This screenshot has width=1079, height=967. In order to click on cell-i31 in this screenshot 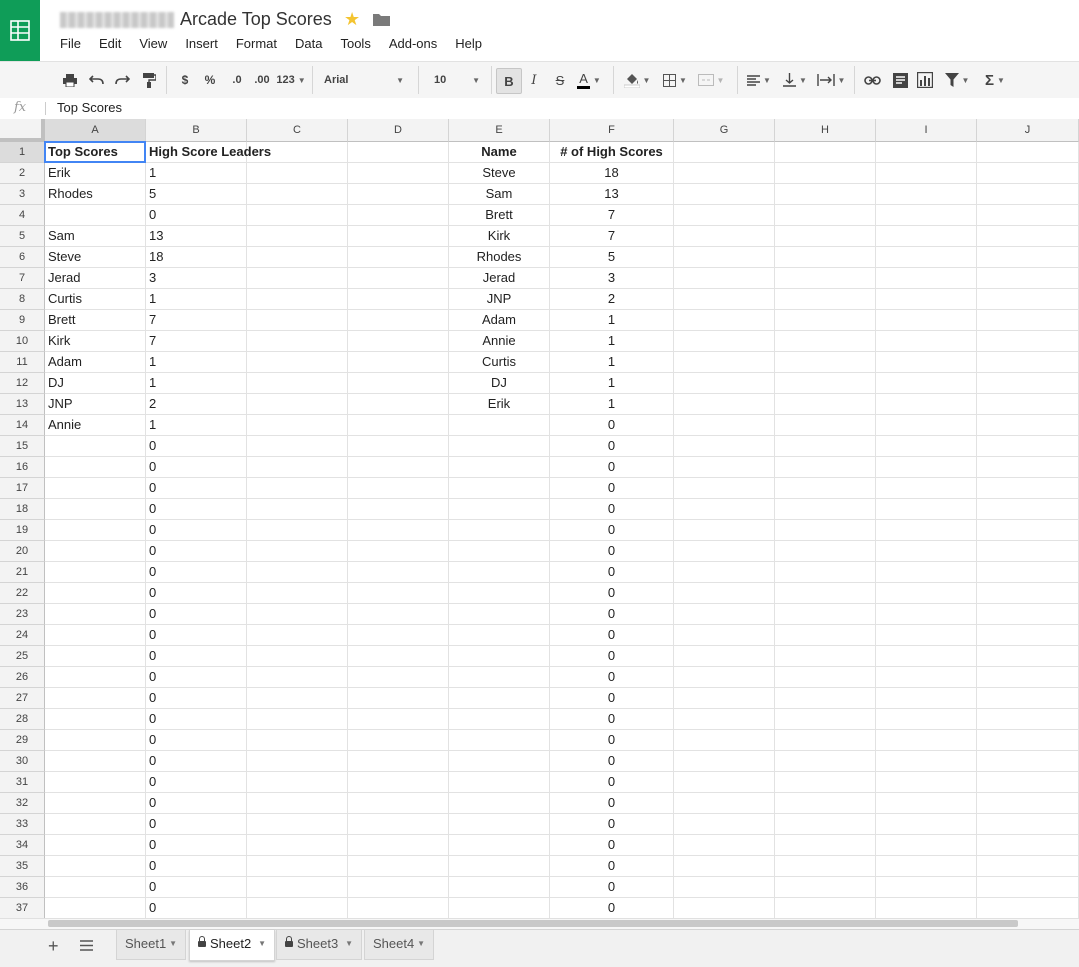, I will do `click(926, 782)`.